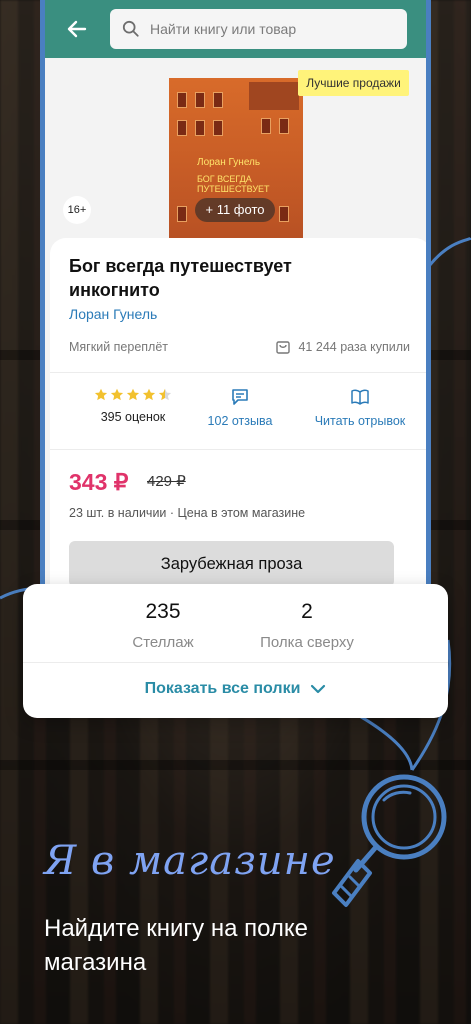  What do you see at coordinates (222, 688) in the screenshot?
I see `show-all-shelves-label: Показать все полки` at bounding box center [222, 688].